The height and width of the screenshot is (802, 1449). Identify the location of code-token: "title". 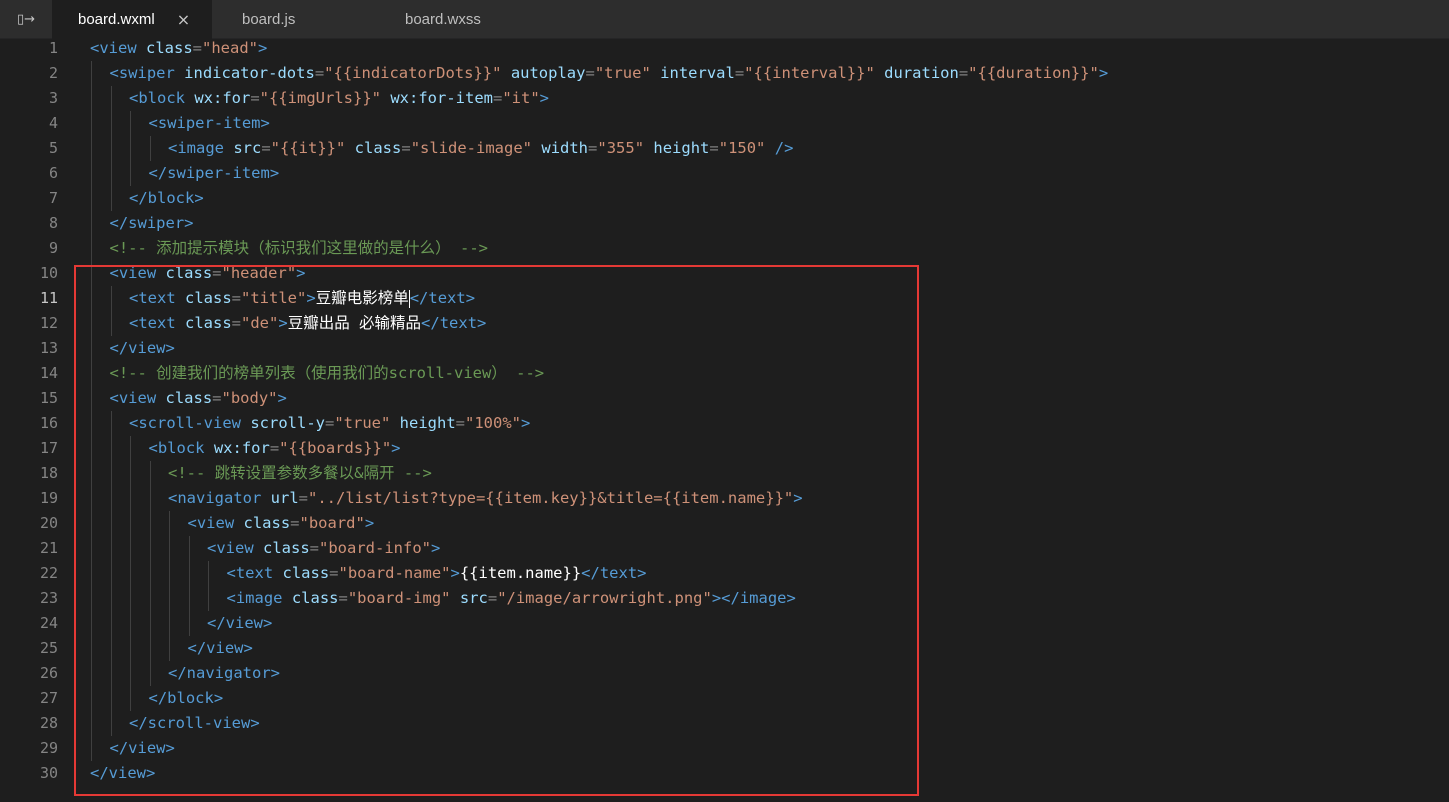
(274, 298).